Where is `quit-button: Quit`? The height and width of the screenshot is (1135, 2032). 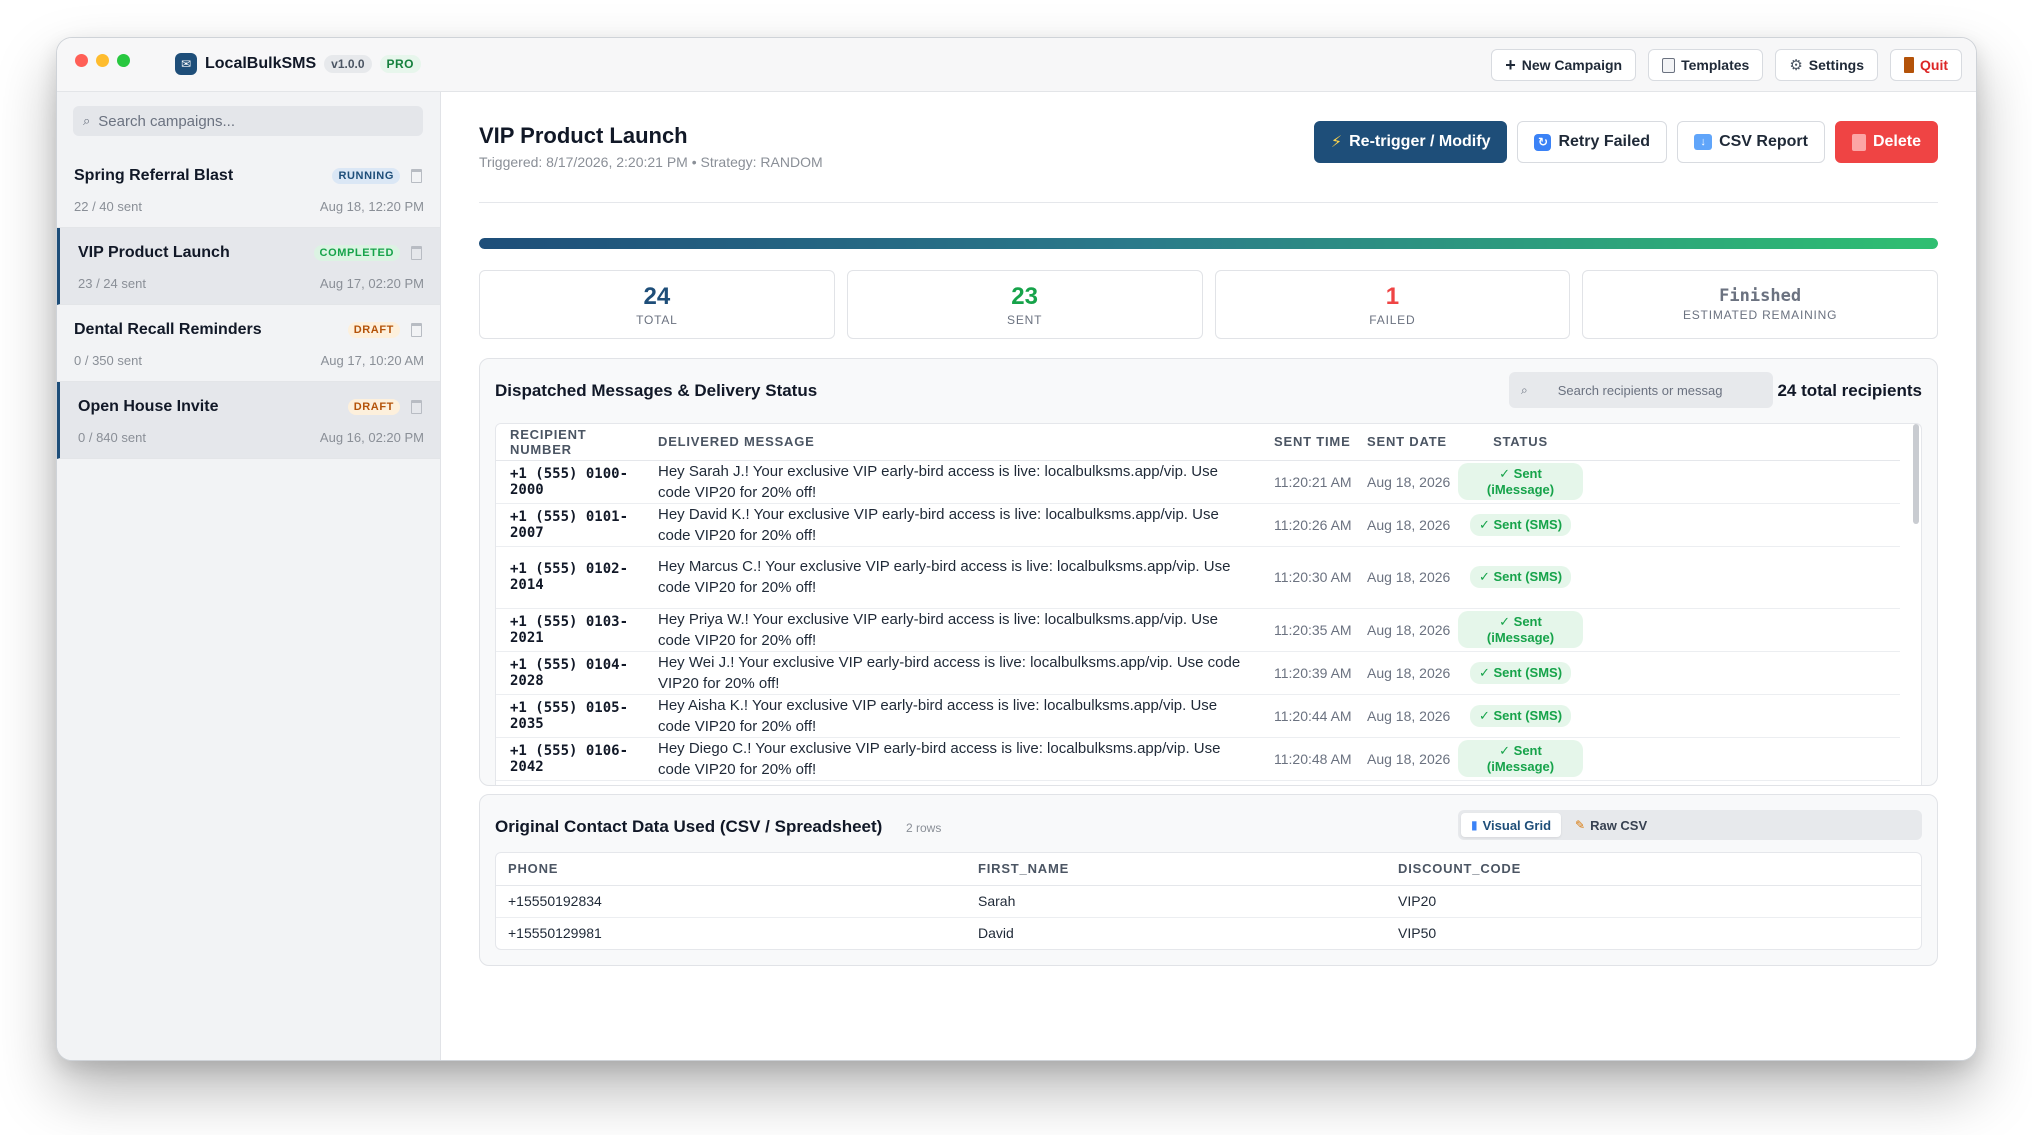
quit-button: Quit is located at coordinates (1926, 65).